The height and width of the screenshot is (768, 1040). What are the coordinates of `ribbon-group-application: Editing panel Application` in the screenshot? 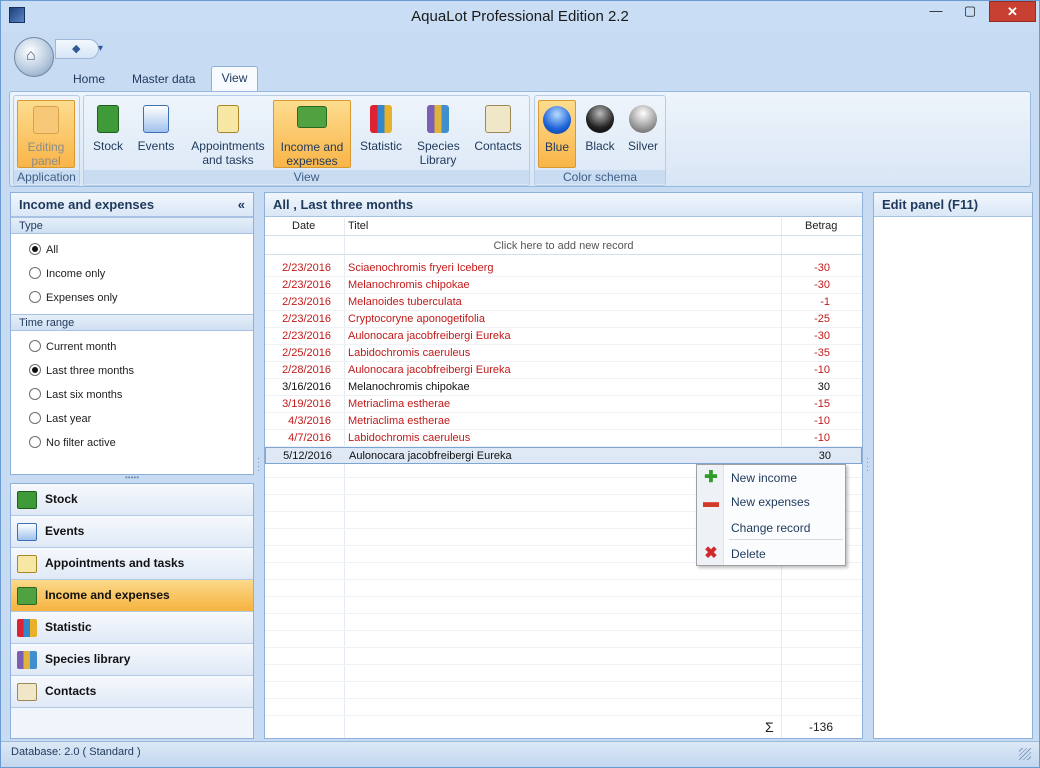 It's located at (46, 140).